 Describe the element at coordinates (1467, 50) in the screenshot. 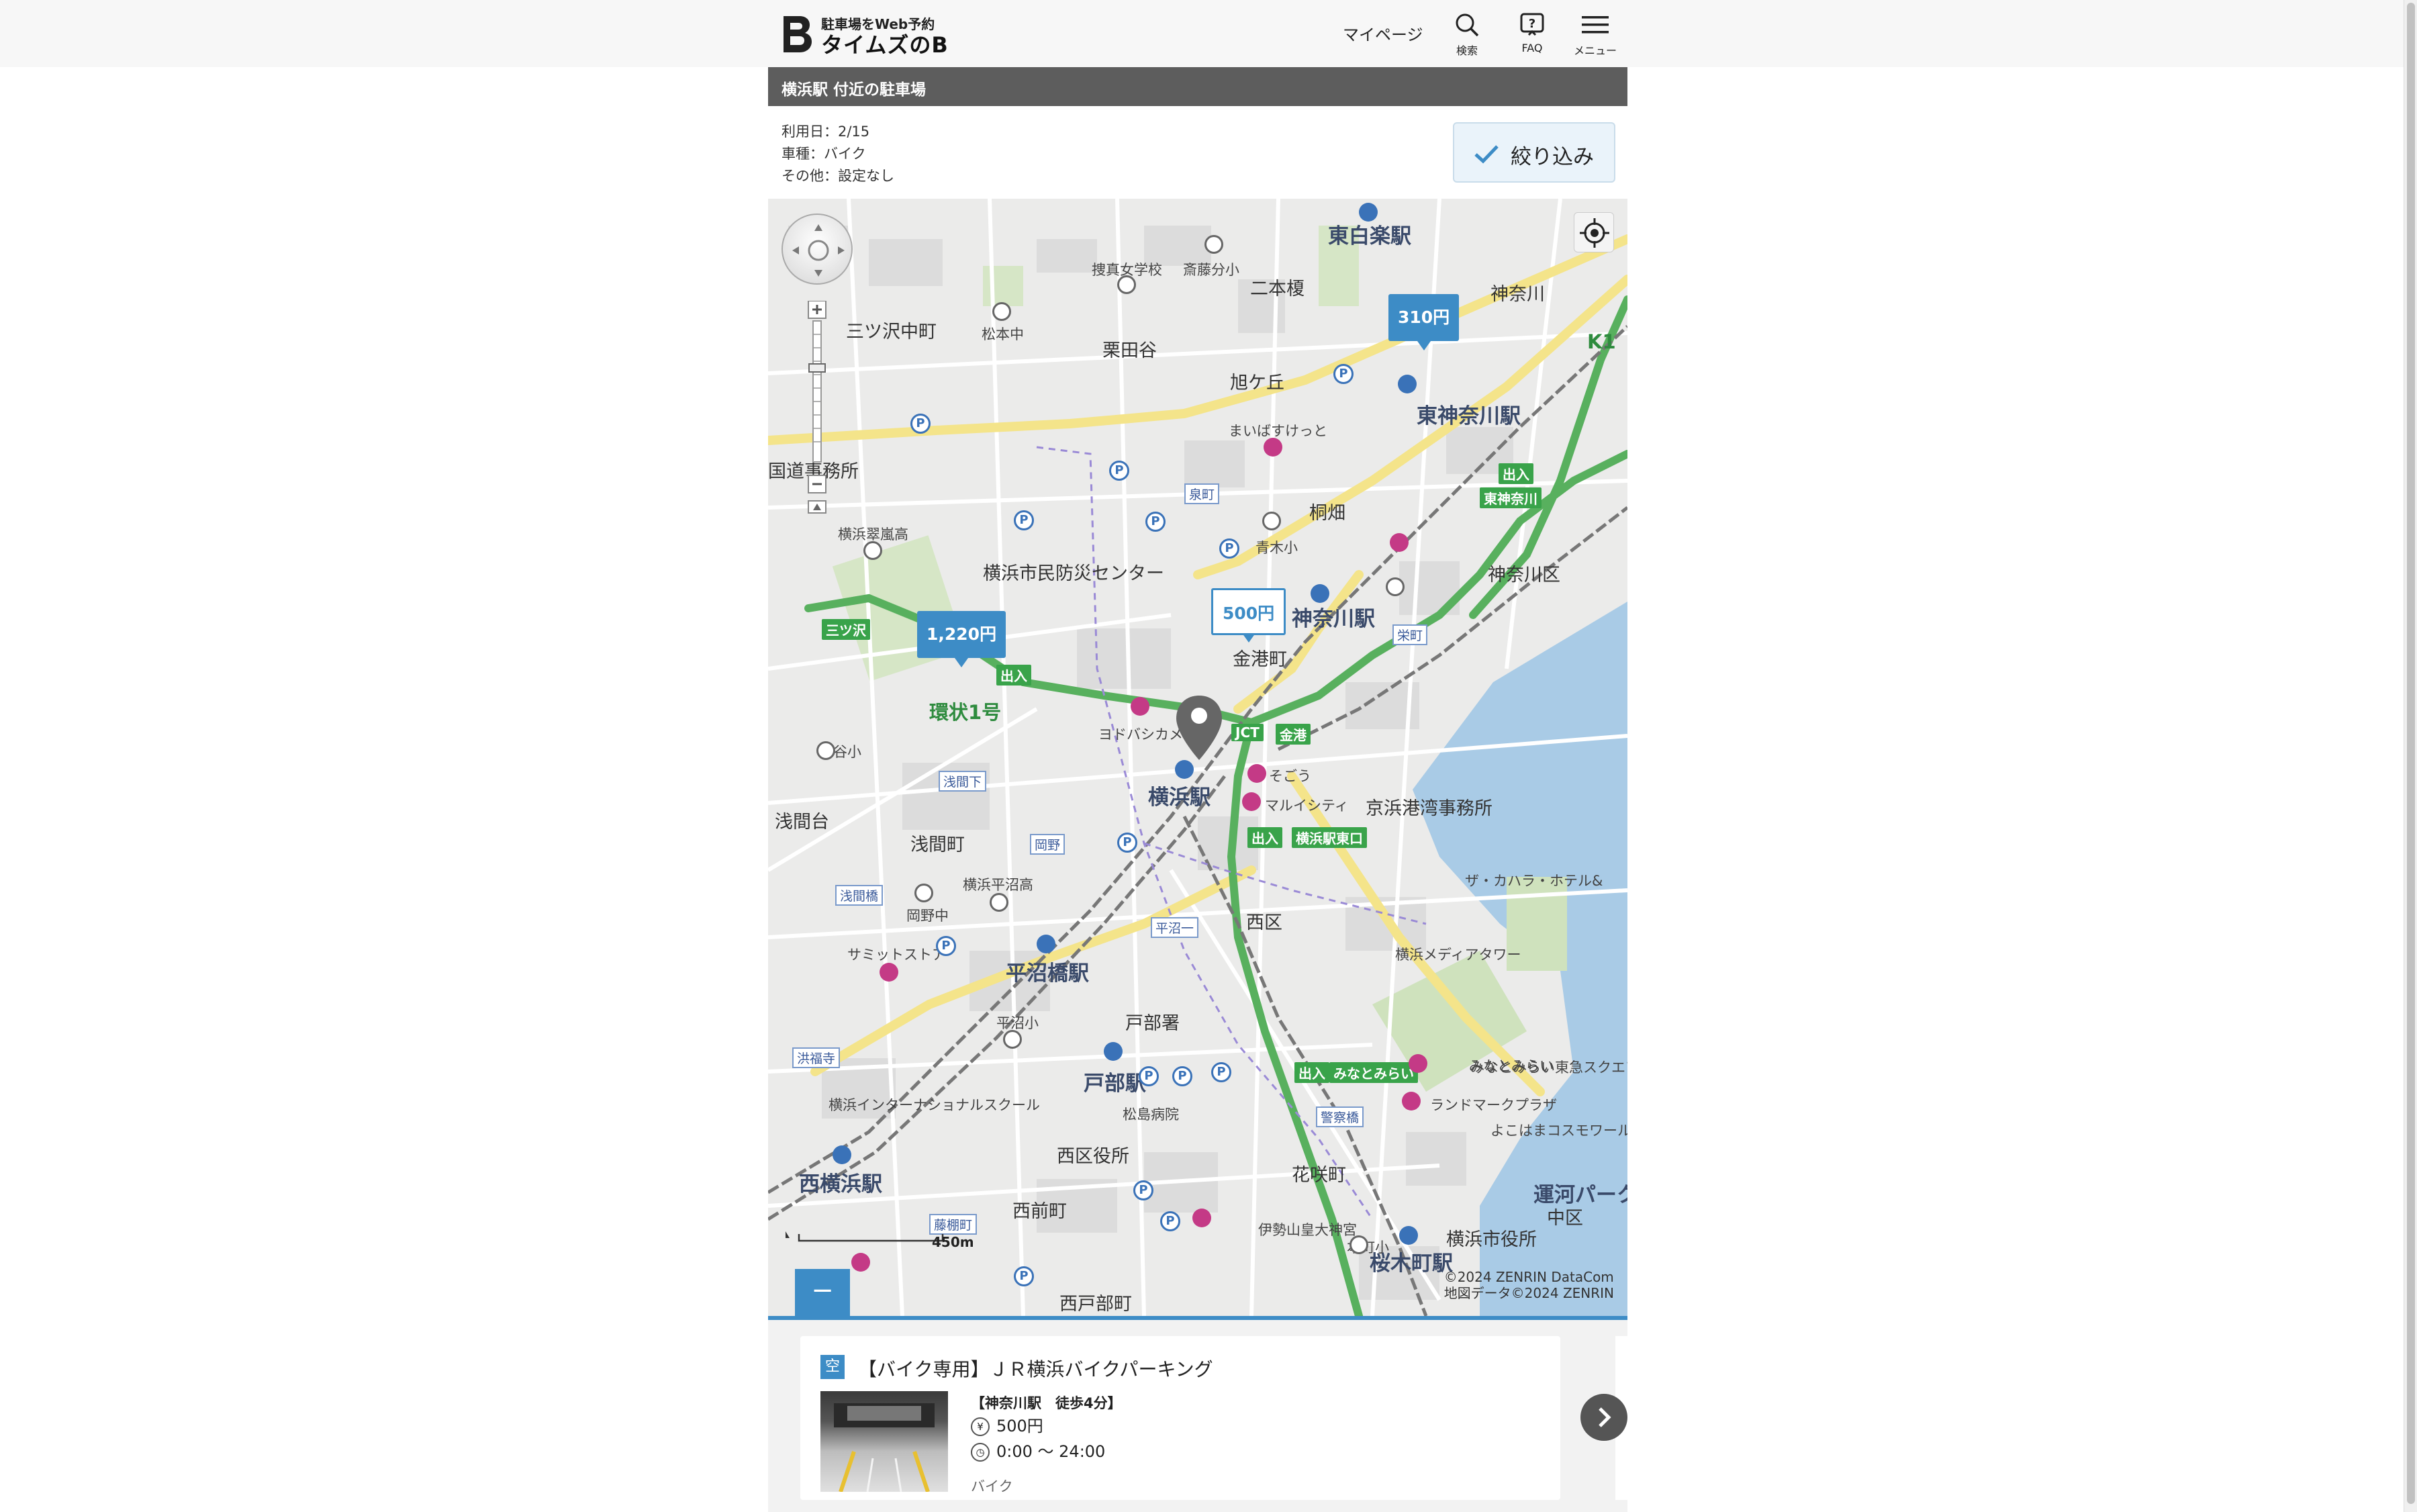

I see `search-label: 検索` at that location.